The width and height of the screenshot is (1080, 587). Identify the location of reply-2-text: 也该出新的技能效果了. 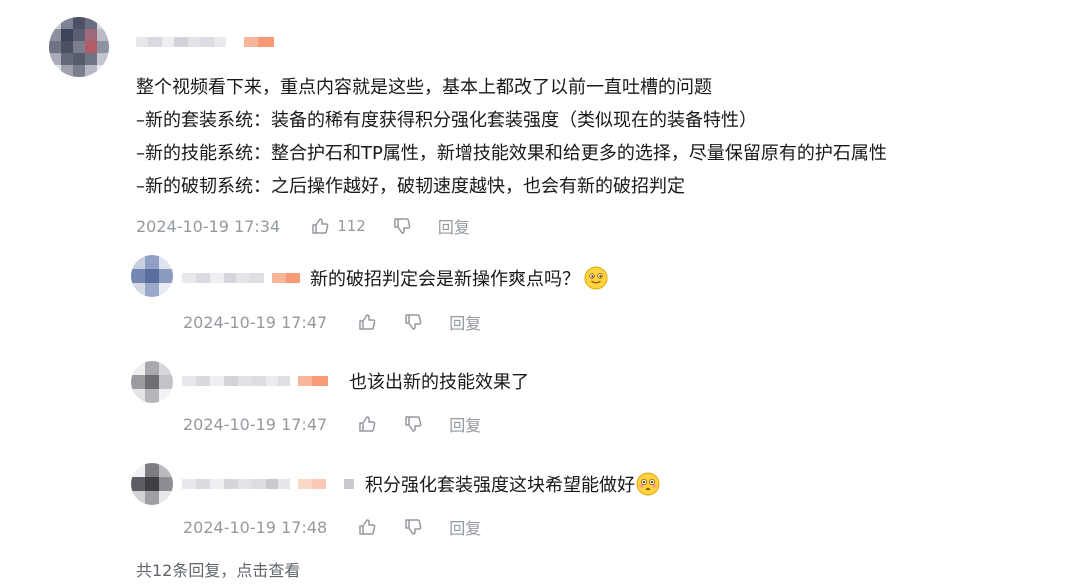
(439, 382).